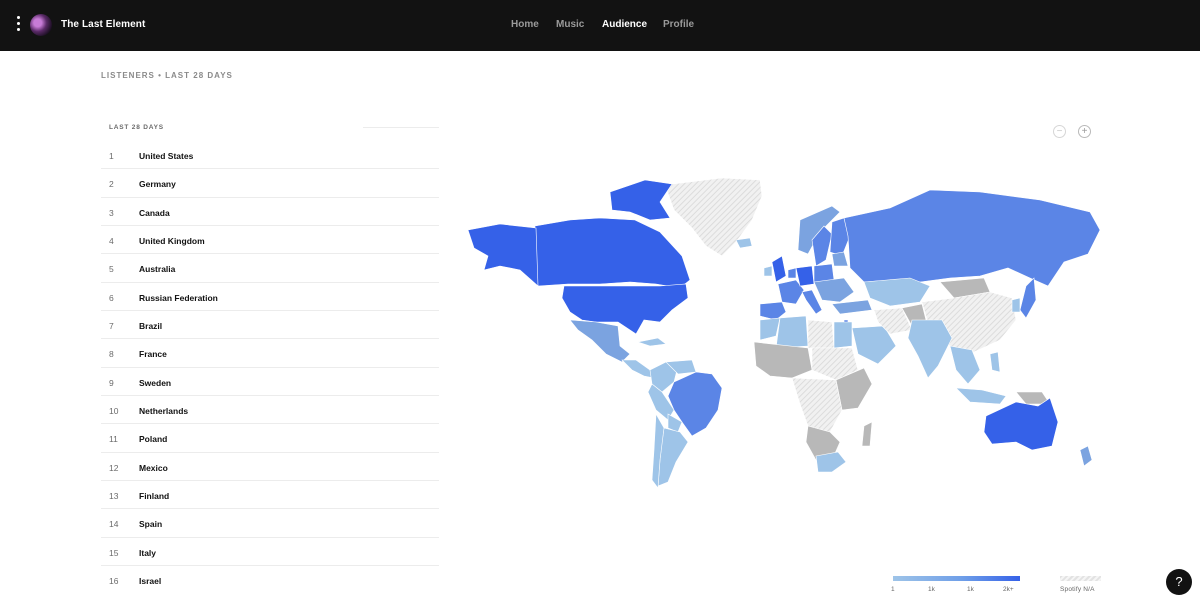 The image size is (1200, 615). Describe the element at coordinates (792, 273) in the screenshot. I see `country-netherlands` at that location.